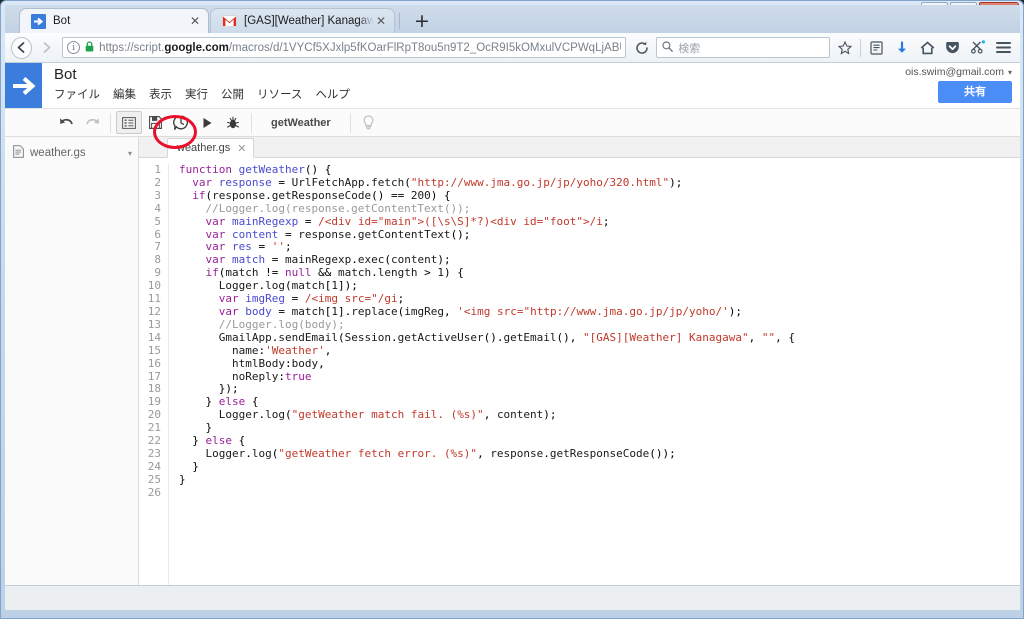 The image size is (1024, 619). What do you see at coordinates (160, 95) in the screenshot?
I see `menu-view: 表示` at bounding box center [160, 95].